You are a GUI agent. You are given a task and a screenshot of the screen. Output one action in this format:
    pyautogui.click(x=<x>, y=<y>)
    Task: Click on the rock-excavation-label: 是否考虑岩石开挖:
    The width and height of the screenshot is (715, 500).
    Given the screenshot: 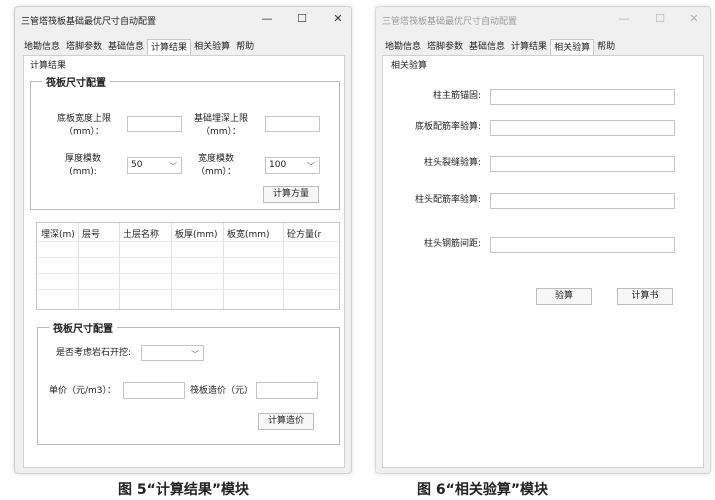 What is the action you would take?
    pyautogui.click(x=94, y=353)
    